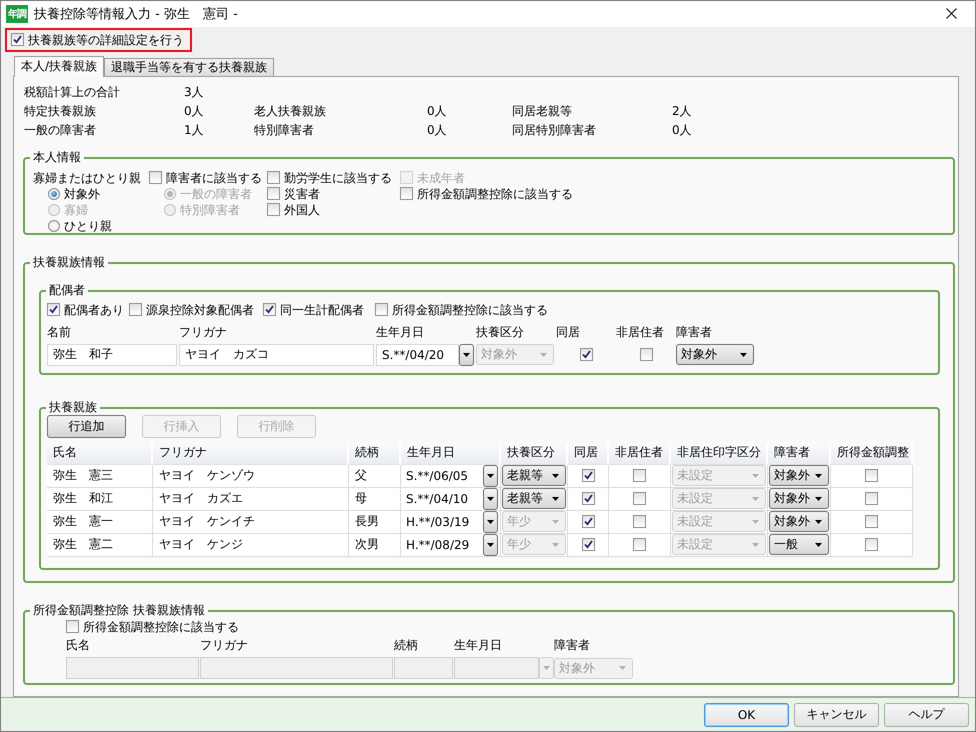  What do you see at coordinates (86, 426) in the screenshot?
I see `row-button: 行追加` at bounding box center [86, 426].